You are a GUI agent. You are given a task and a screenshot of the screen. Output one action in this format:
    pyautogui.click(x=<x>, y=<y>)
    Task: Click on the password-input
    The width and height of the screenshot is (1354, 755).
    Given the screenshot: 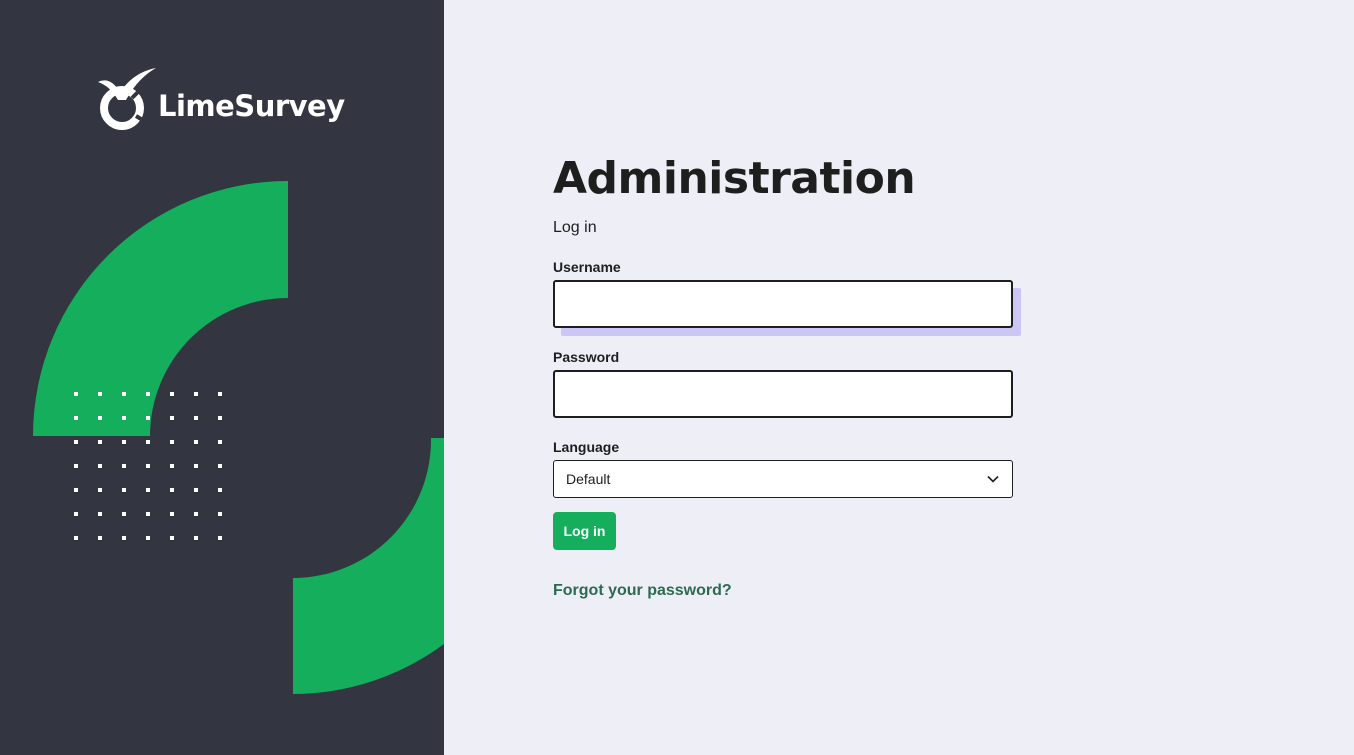 What is the action you would take?
    pyautogui.click(x=783, y=394)
    